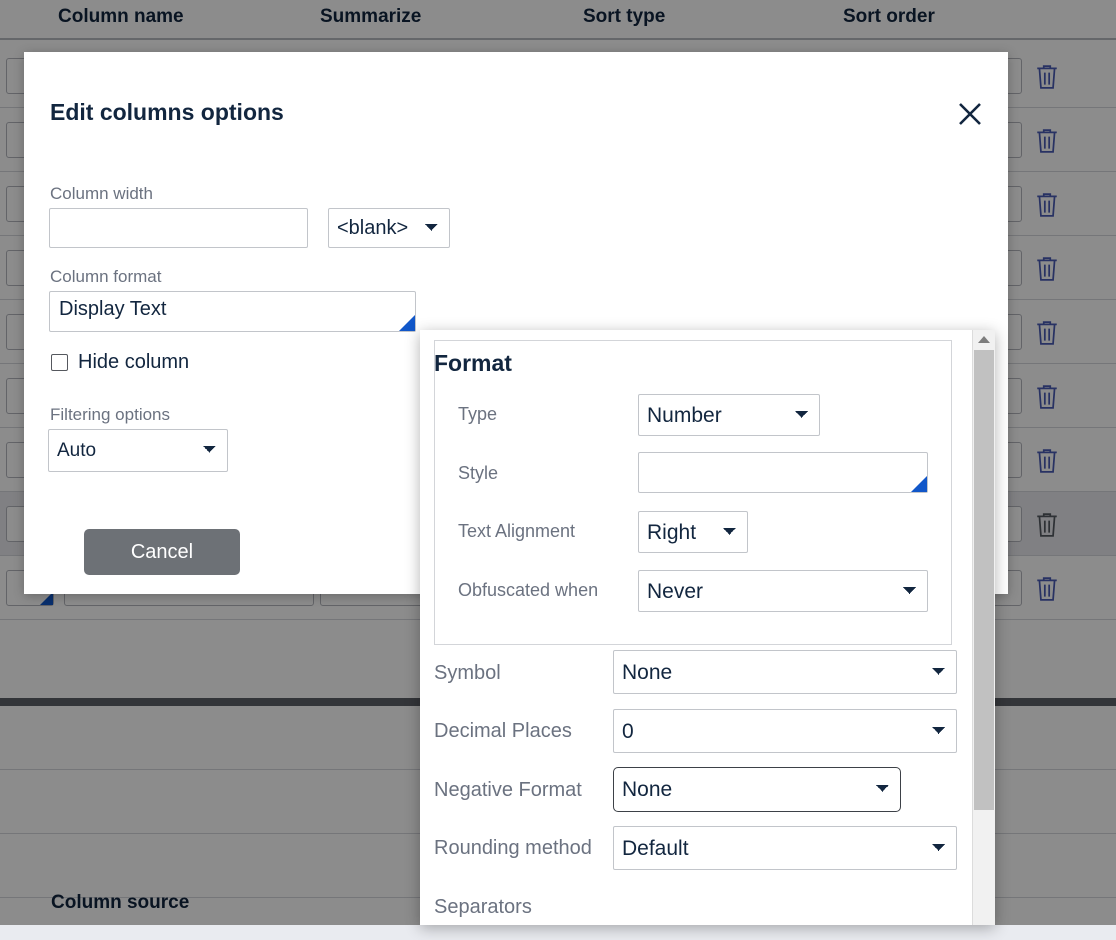 This screenshot has width=1116, height=940. What do you see at coordinates (757, 789) in the screenshot?
I see `negative-format-select: None` at bounding box center [757, 789].